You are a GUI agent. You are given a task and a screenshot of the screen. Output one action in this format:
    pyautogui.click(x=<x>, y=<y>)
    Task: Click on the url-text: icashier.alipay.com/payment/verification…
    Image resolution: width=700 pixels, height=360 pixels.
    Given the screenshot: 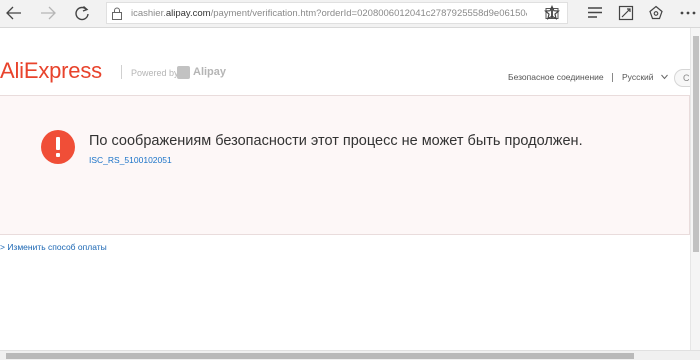 What is the action you would take?
    pyautogui.click(x=329, y=13)
    